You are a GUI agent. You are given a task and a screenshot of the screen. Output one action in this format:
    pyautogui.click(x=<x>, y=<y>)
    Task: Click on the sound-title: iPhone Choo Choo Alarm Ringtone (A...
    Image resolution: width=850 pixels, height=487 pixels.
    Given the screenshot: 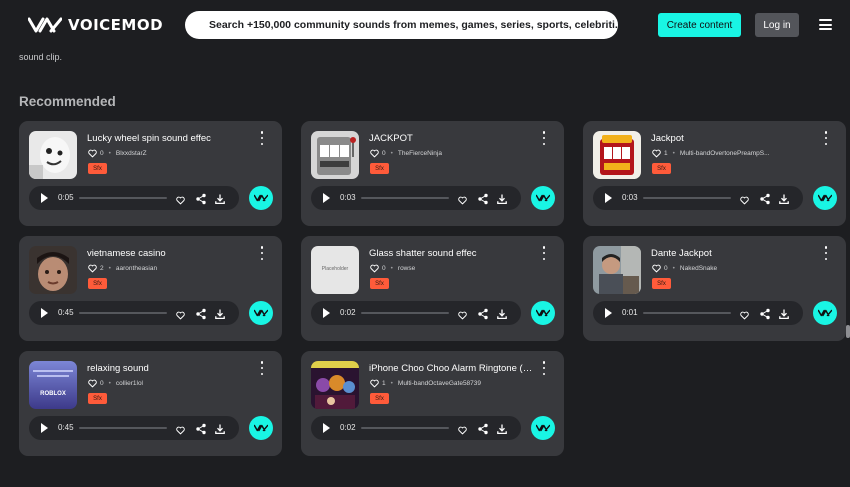 What is the action you would take?
    pyautogui.click(x=451, y=368)
    